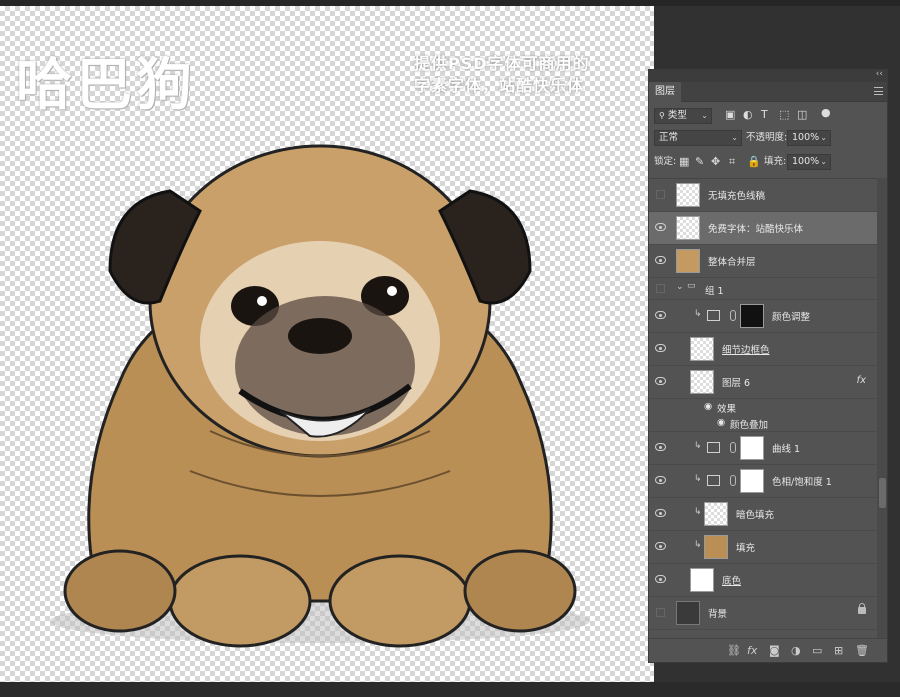 The width and height of the screenshot is (900, 697). What do you see at coordinates (768, 75) in the screenshot?
I see `panel-header: ‹‹` at bounding box center [768, 75].